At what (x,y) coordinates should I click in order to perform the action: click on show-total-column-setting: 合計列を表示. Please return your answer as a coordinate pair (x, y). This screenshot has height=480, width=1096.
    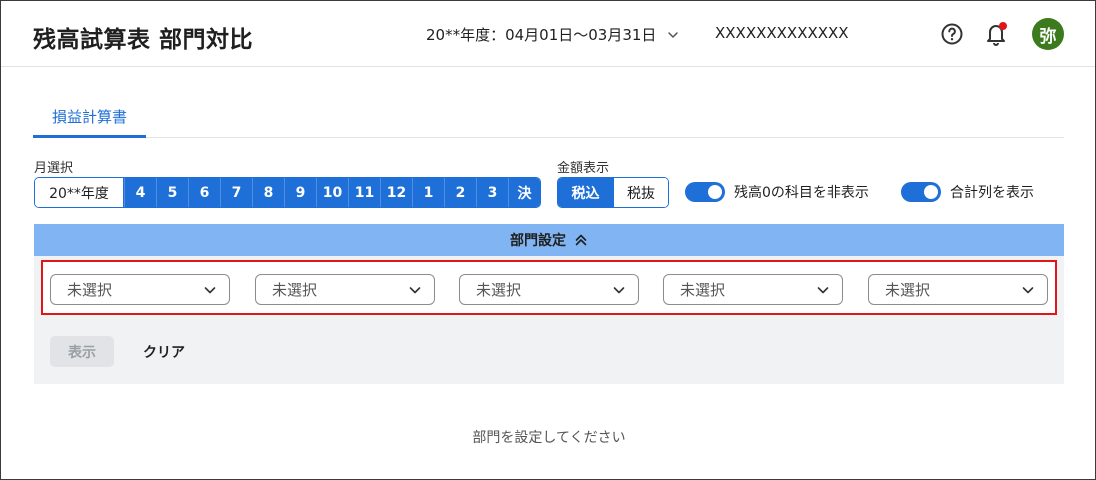
    Looking at the image, I should click on (967, 192).